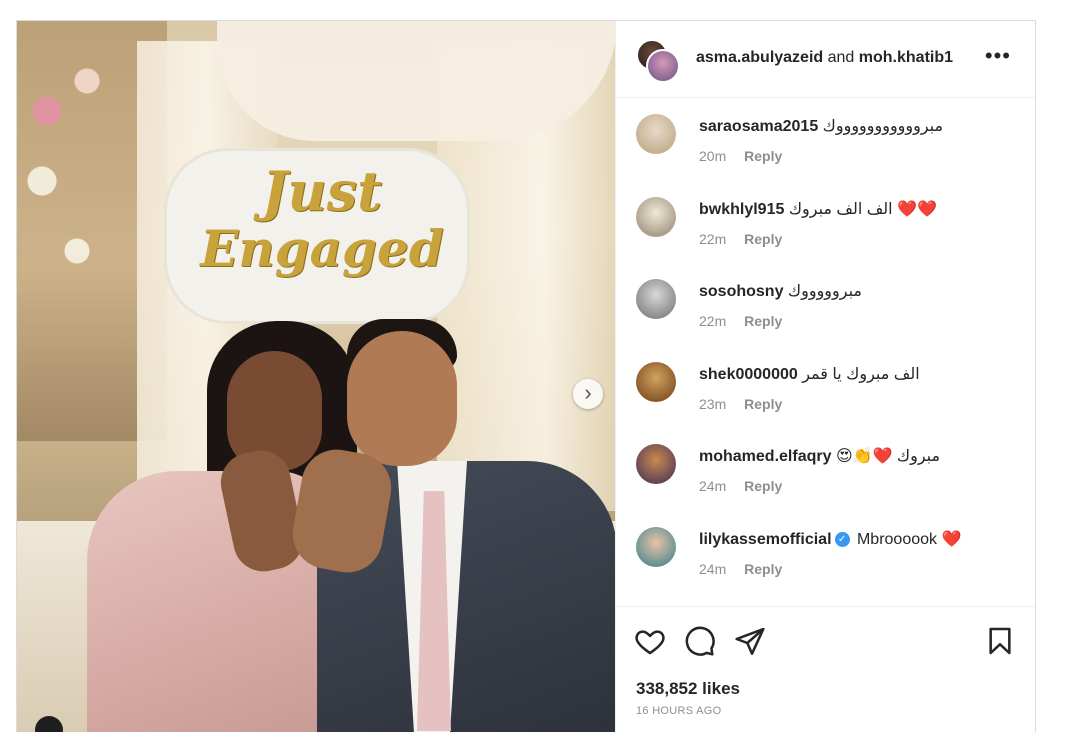 This screenshot has height=733, width=1080. What do you see at coordinates (861, 374) in the screenshot?
I see `comment-text: الف مبروك يا قمر` at bounding box center [861, 374].